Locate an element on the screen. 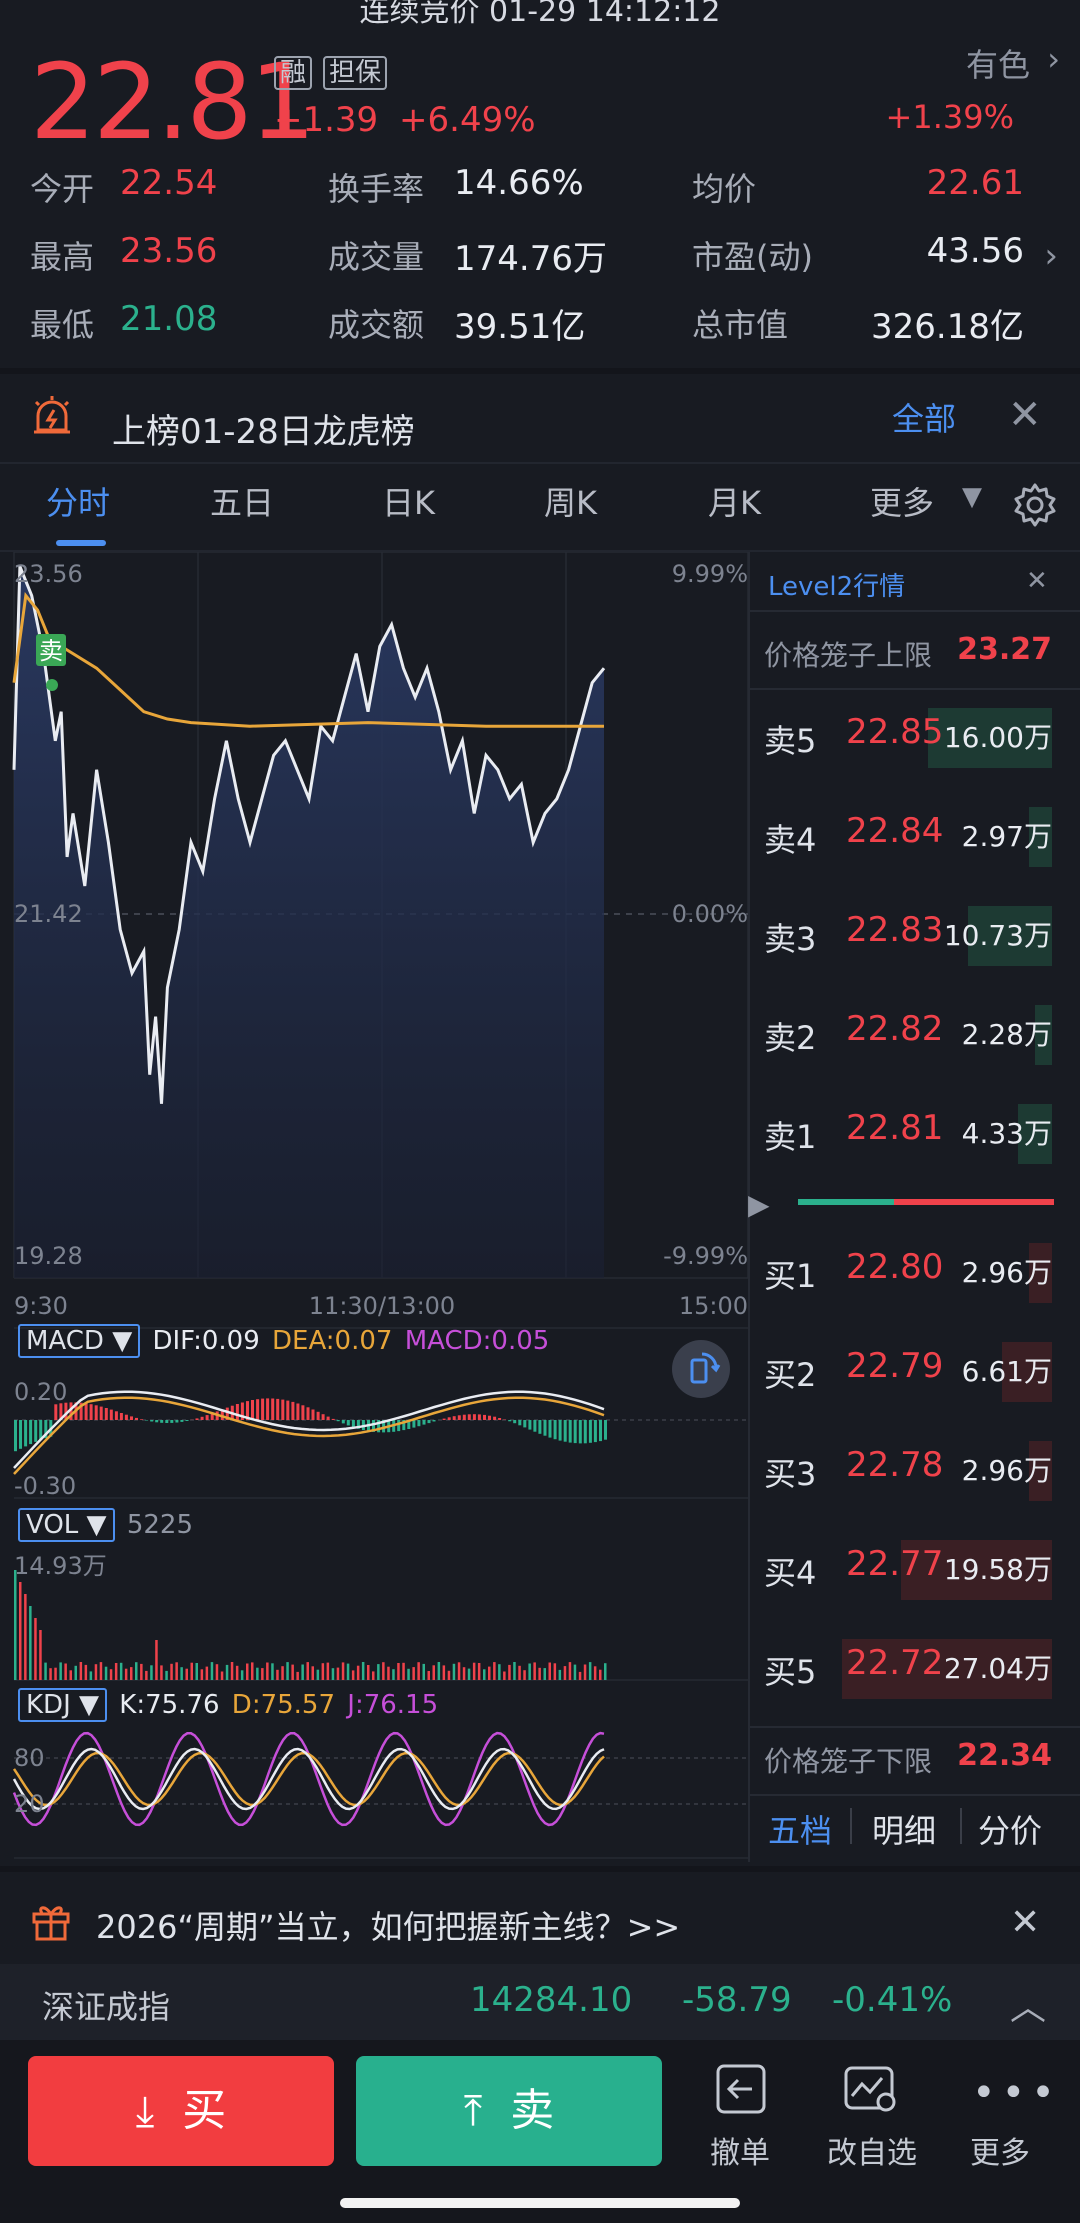 The width and height of the screenshot is (1080, 2223). cancel-order-icon is located at coordinates (741, 2089).